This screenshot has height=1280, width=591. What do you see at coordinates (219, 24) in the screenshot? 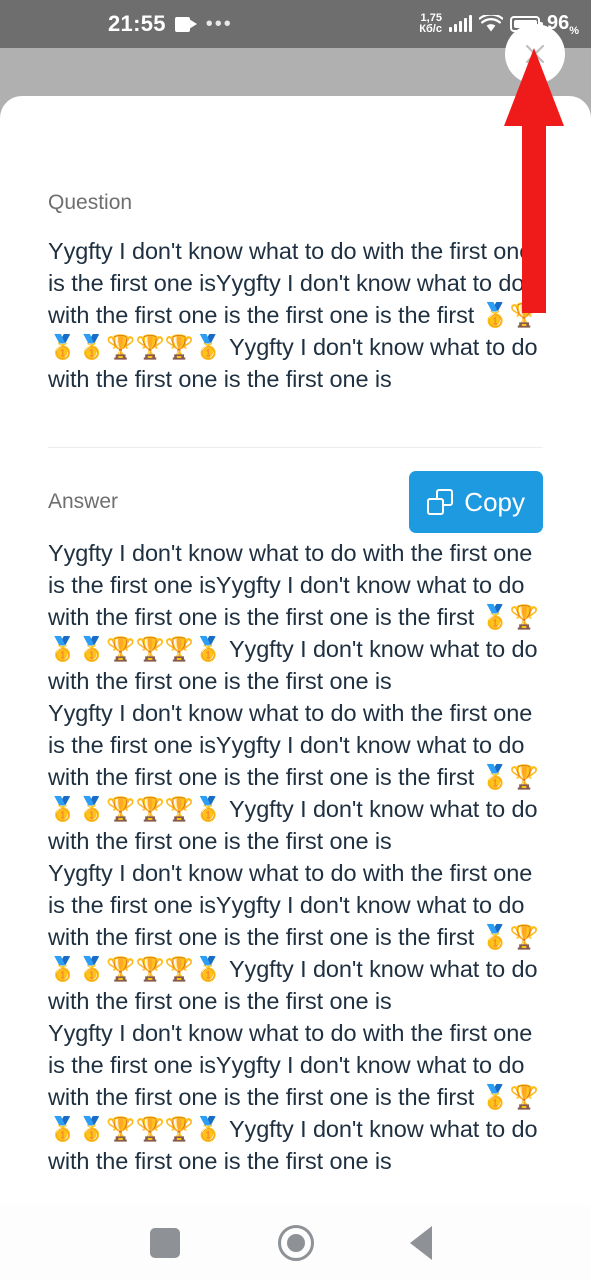
I see `overflow-dots-icon: •••` at bounding box center [219, 24].